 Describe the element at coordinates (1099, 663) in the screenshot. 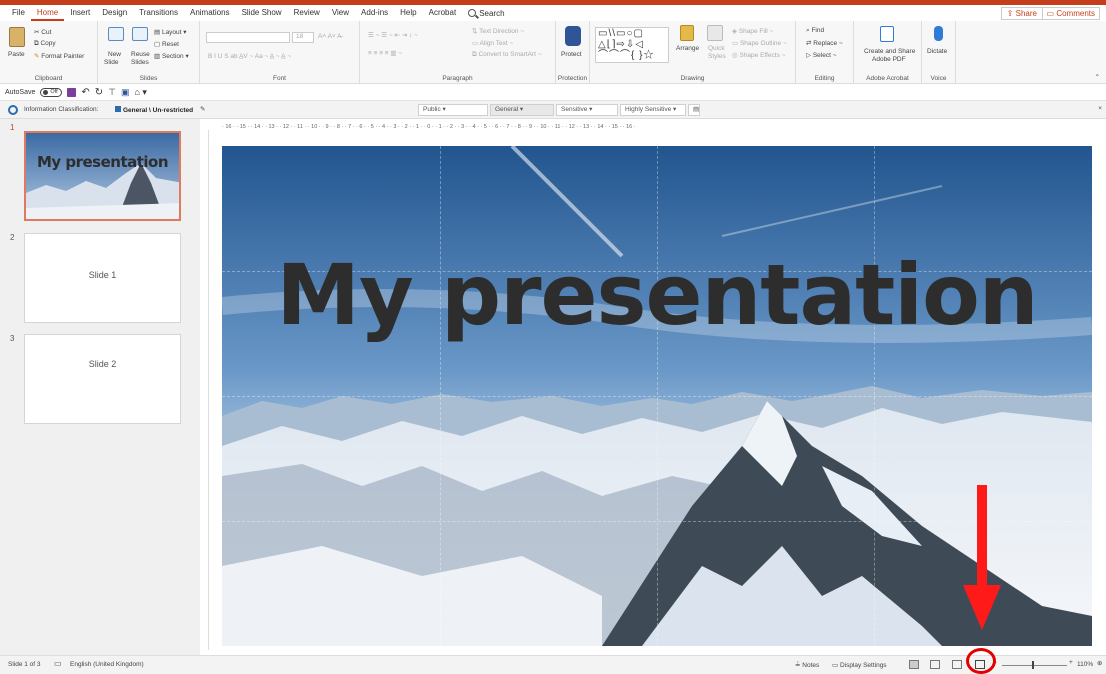

I see `fit-slide-icon: ⊕` at that location.